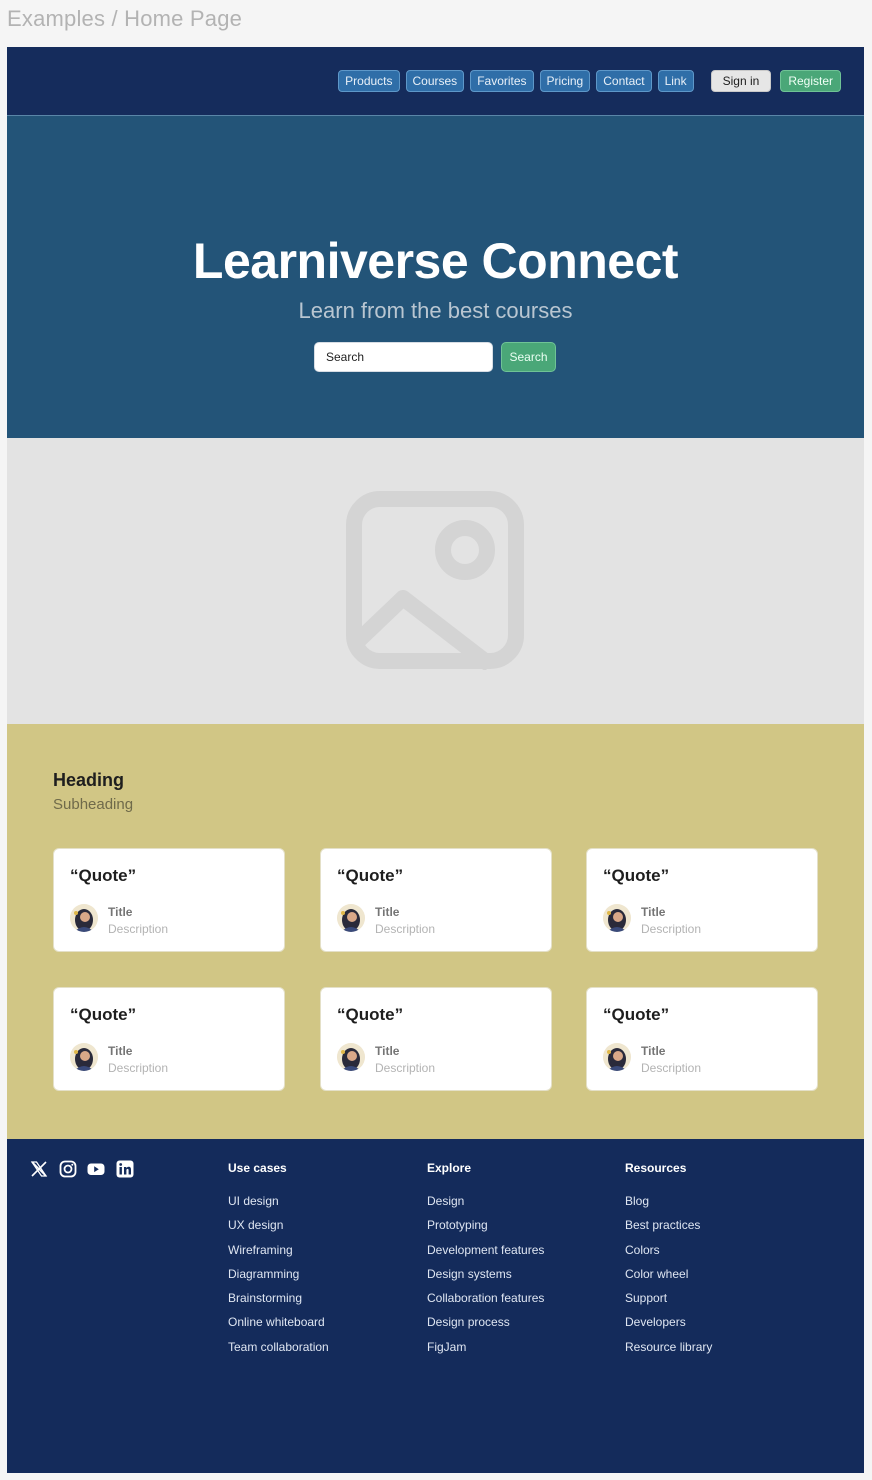 The height and width of the screenshot is (1480, 872). I want to click on youtube-icon, so click(96, 1169).